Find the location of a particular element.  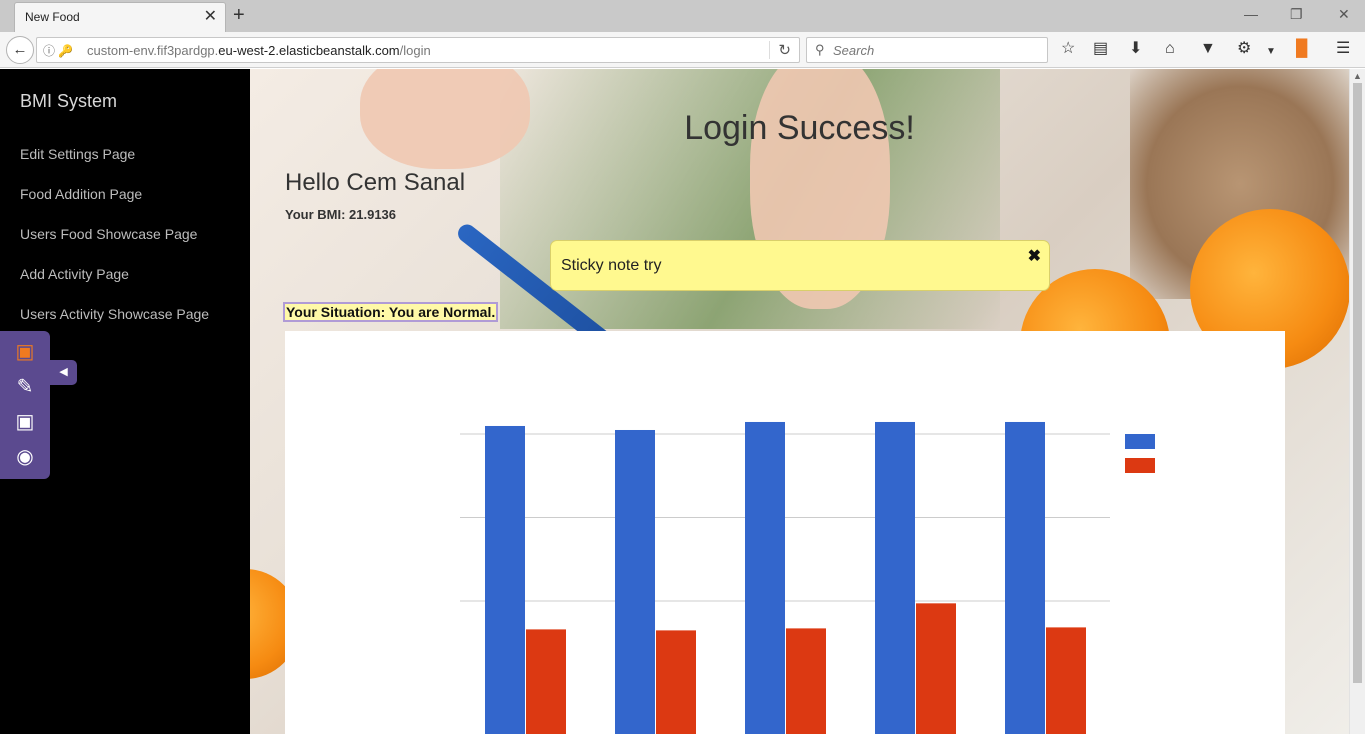

tab-bar: New Food ✕ + — ❐ ✕ is located at coordinates (682, 16).